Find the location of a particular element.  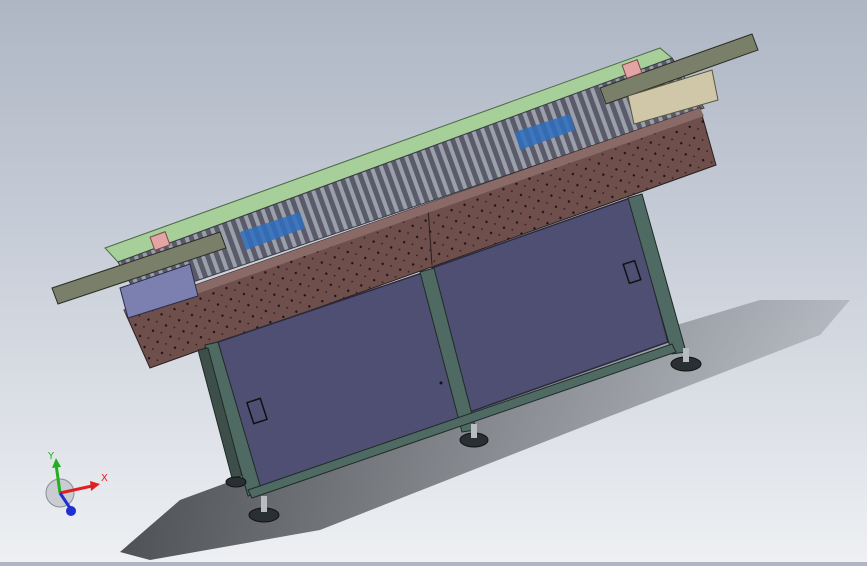

foot-stem-front-right is located at coordinates (686, 355).